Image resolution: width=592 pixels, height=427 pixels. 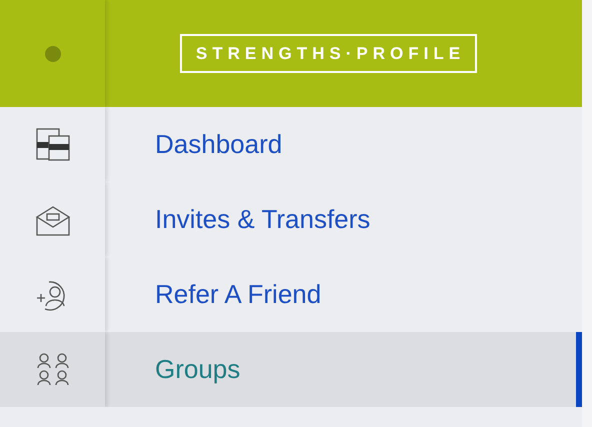 What do you see at coordinates (329, 53) in the screenshot?
I see `logo: STRENGTHS·PROFILE` at bounding box center [329, 53].